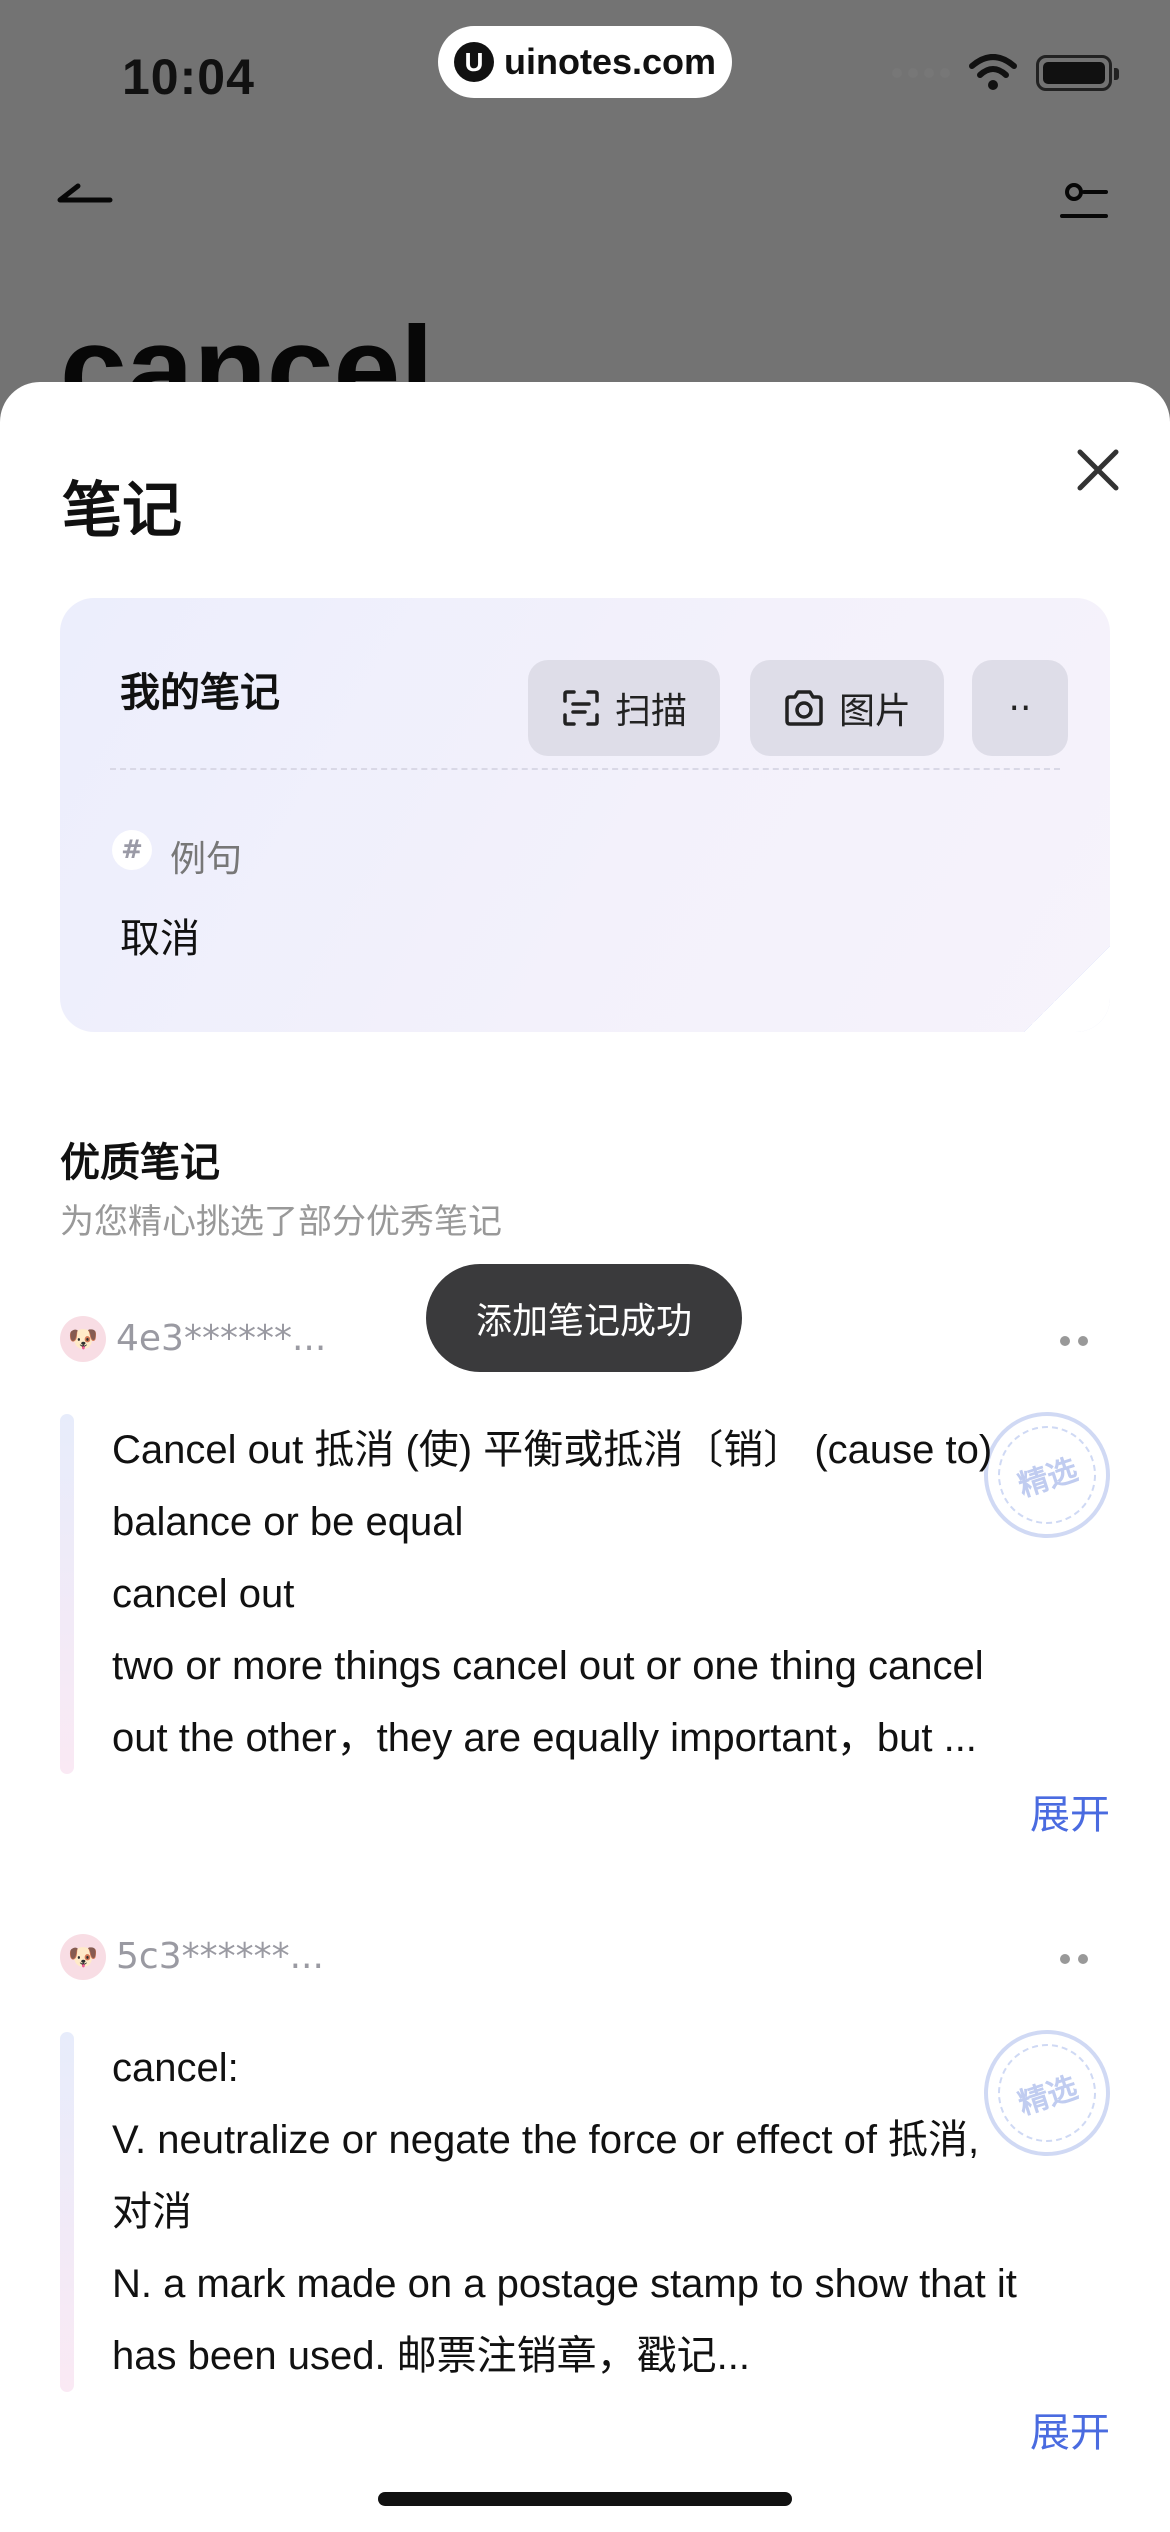 This screenshot has height=2532, width=1170. What do you see at coordinates (160, 939) in the screenshot?
I see `my-note-content: 取消` at bounding box center [160, 939].